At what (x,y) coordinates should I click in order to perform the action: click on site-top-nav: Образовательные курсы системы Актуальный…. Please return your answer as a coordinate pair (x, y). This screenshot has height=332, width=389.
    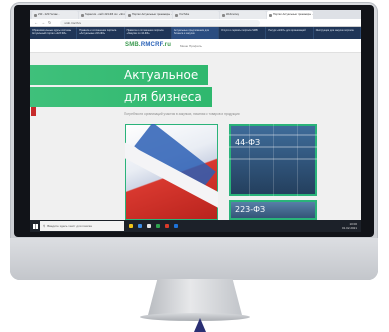
    Looking at the image, I should click on (195, 33).